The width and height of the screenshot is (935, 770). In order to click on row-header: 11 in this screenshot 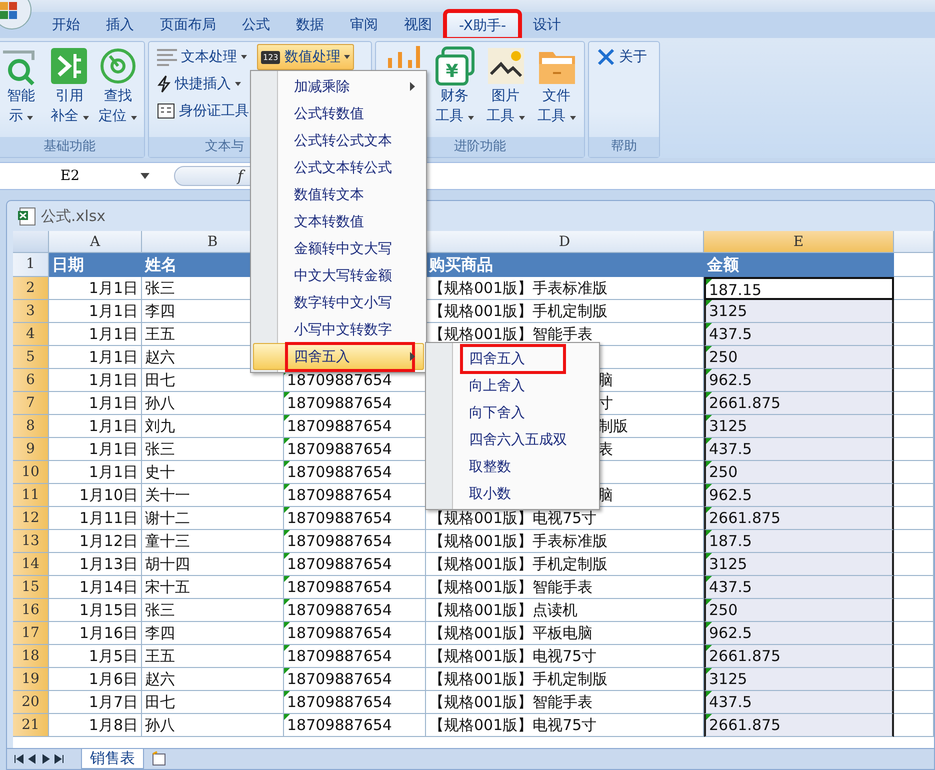, I will do `click(31, 495)`.